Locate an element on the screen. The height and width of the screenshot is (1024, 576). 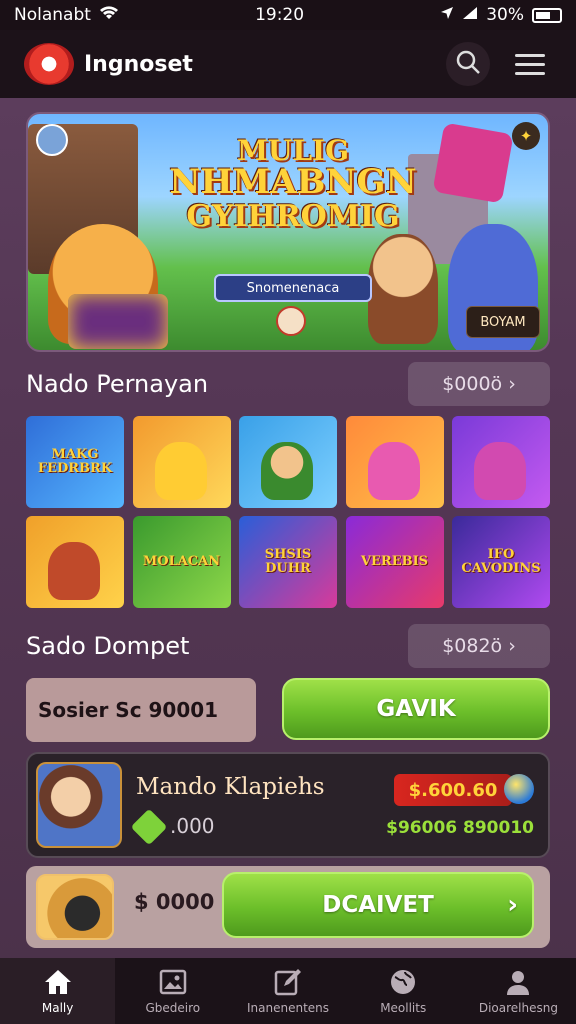
wallet-section-title: Sado Dompet is located at coordinates (108, 646).